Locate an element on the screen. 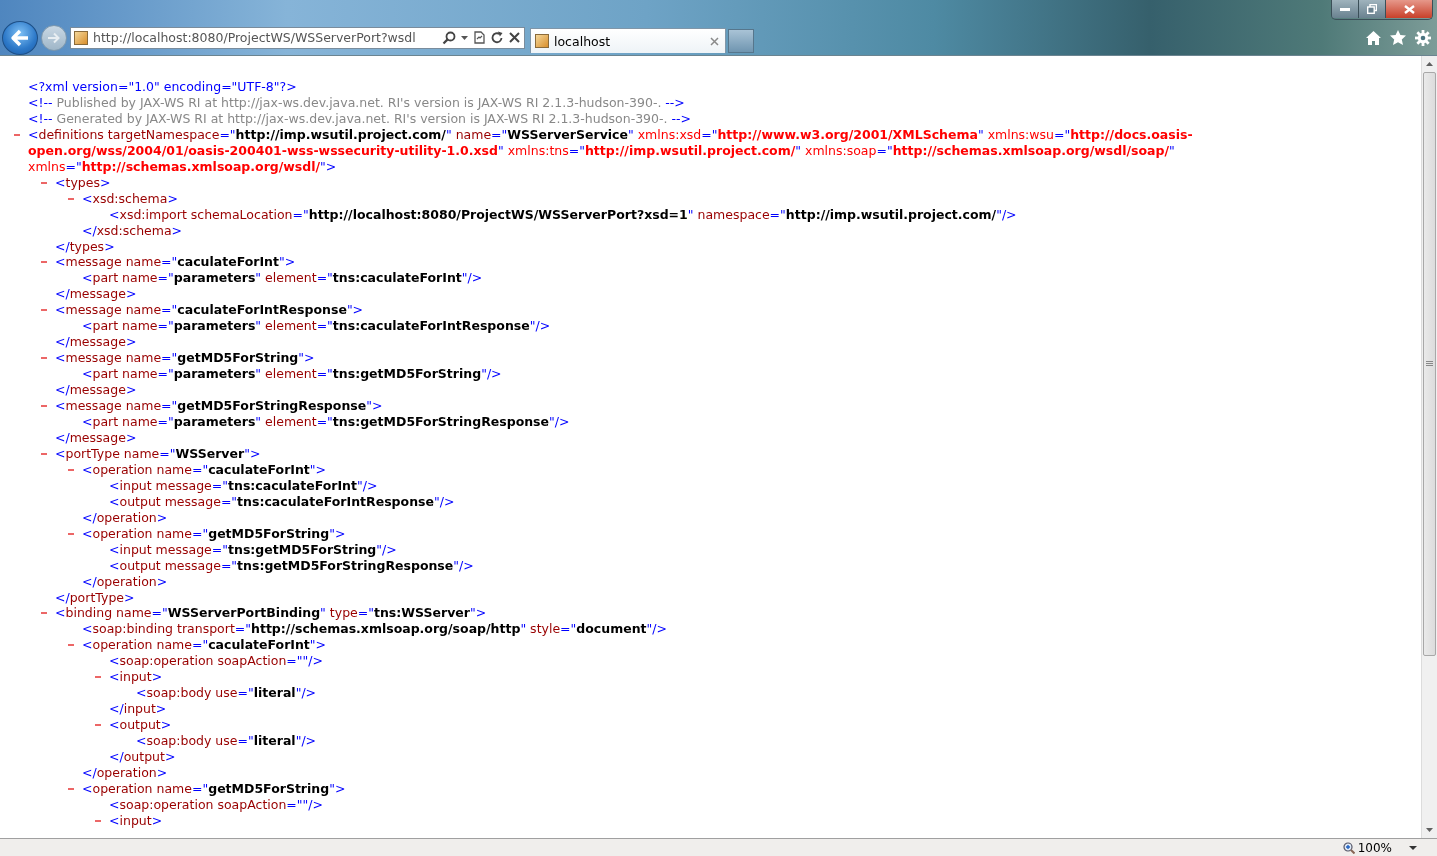  minimize-button is located at coordinates (1345, 9).